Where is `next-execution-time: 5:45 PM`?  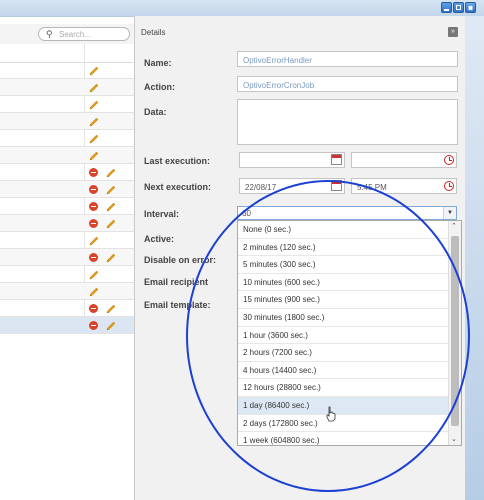
next-execution-time: 5:45 PM is located at coordinates (404, 186).